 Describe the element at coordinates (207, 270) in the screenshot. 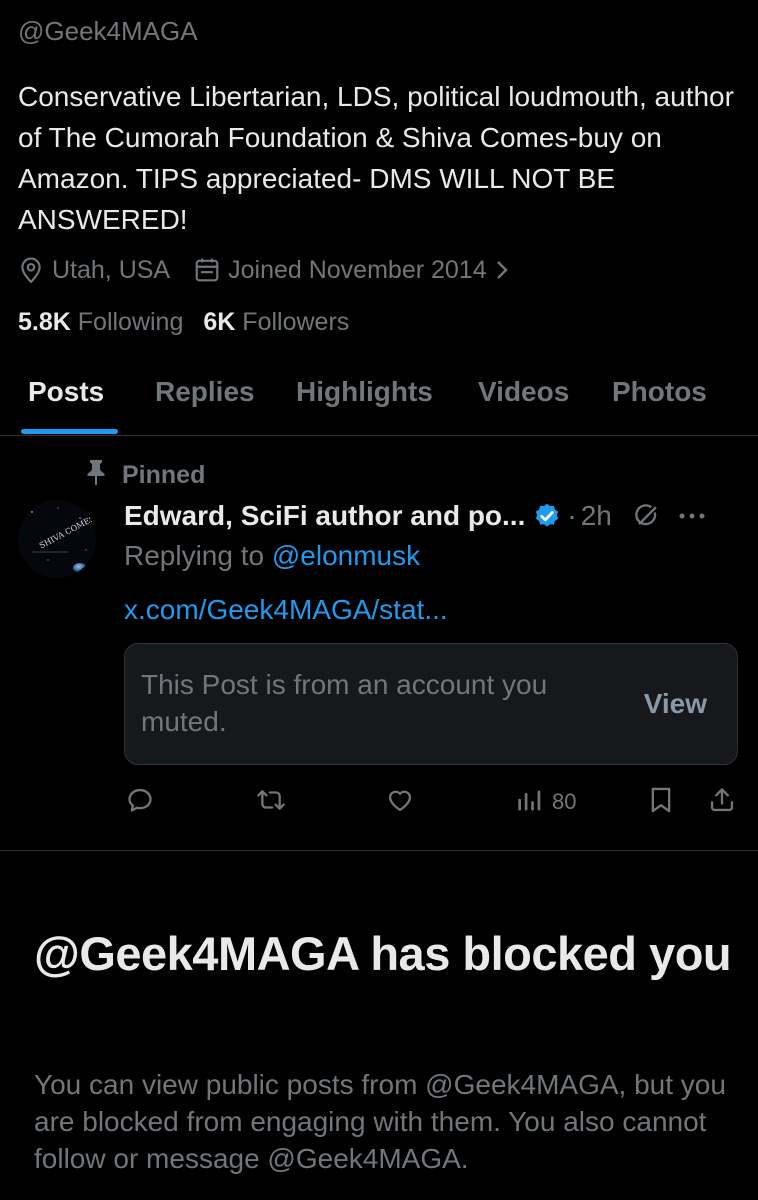

I see `calendar-icon` at that location.